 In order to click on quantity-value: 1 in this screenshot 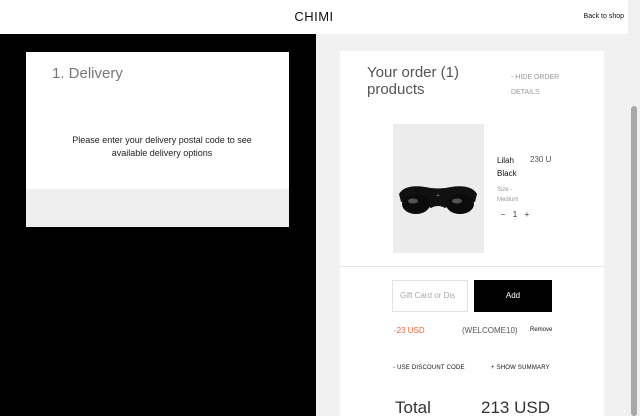, I will do `click(515, 214)`.